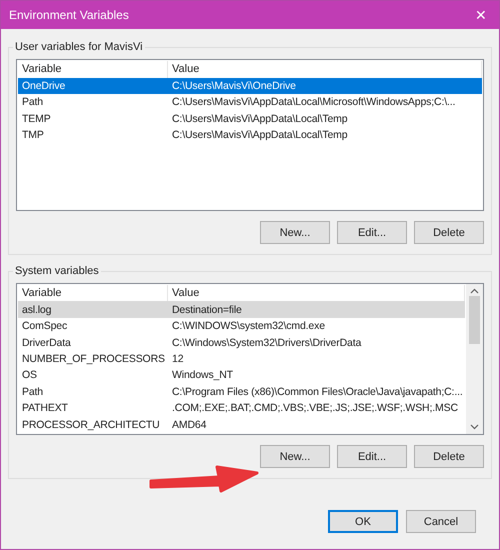  I want to click on window-title: Environment Variables, so click(69, 15).